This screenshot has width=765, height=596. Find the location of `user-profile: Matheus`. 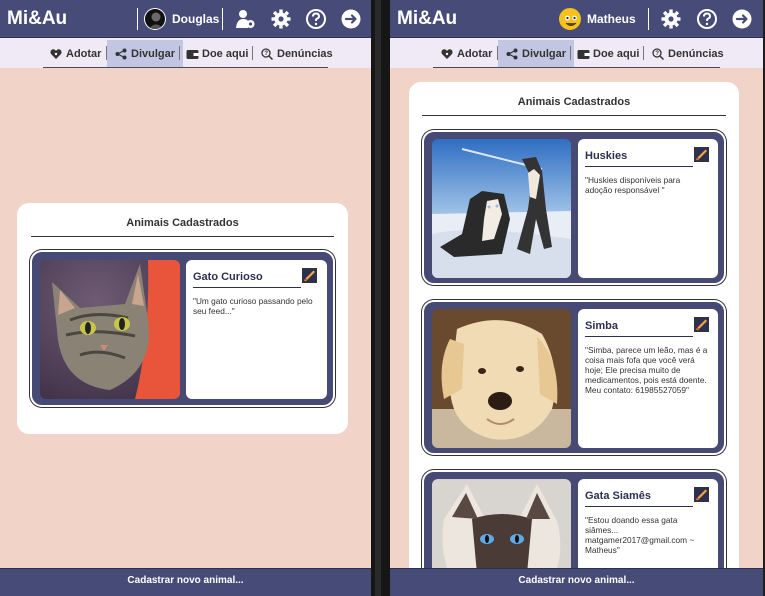

user-profile: Matheus is located at coordinates (597, 19).